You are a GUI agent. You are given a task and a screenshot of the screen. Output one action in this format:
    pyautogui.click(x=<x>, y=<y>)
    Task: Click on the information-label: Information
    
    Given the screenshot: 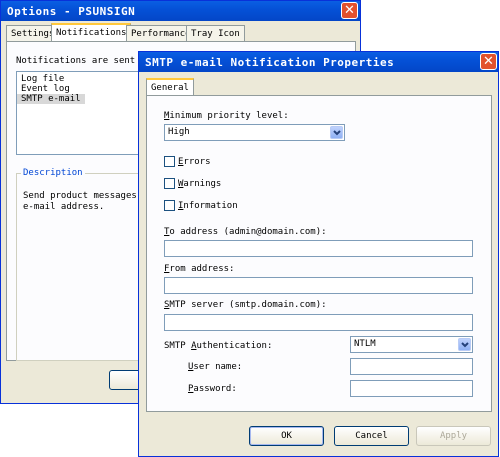 What is the action you would take?
    pyautogui.click(x=208, y=206)
    